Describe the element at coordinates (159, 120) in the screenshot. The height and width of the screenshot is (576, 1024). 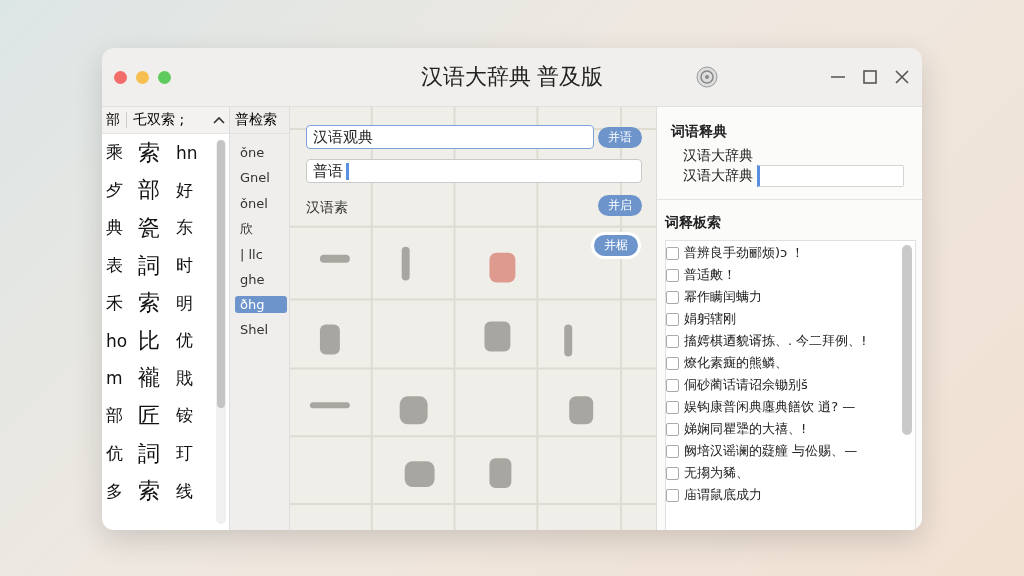
I see `column-header: 乇双索 ;` at that location.